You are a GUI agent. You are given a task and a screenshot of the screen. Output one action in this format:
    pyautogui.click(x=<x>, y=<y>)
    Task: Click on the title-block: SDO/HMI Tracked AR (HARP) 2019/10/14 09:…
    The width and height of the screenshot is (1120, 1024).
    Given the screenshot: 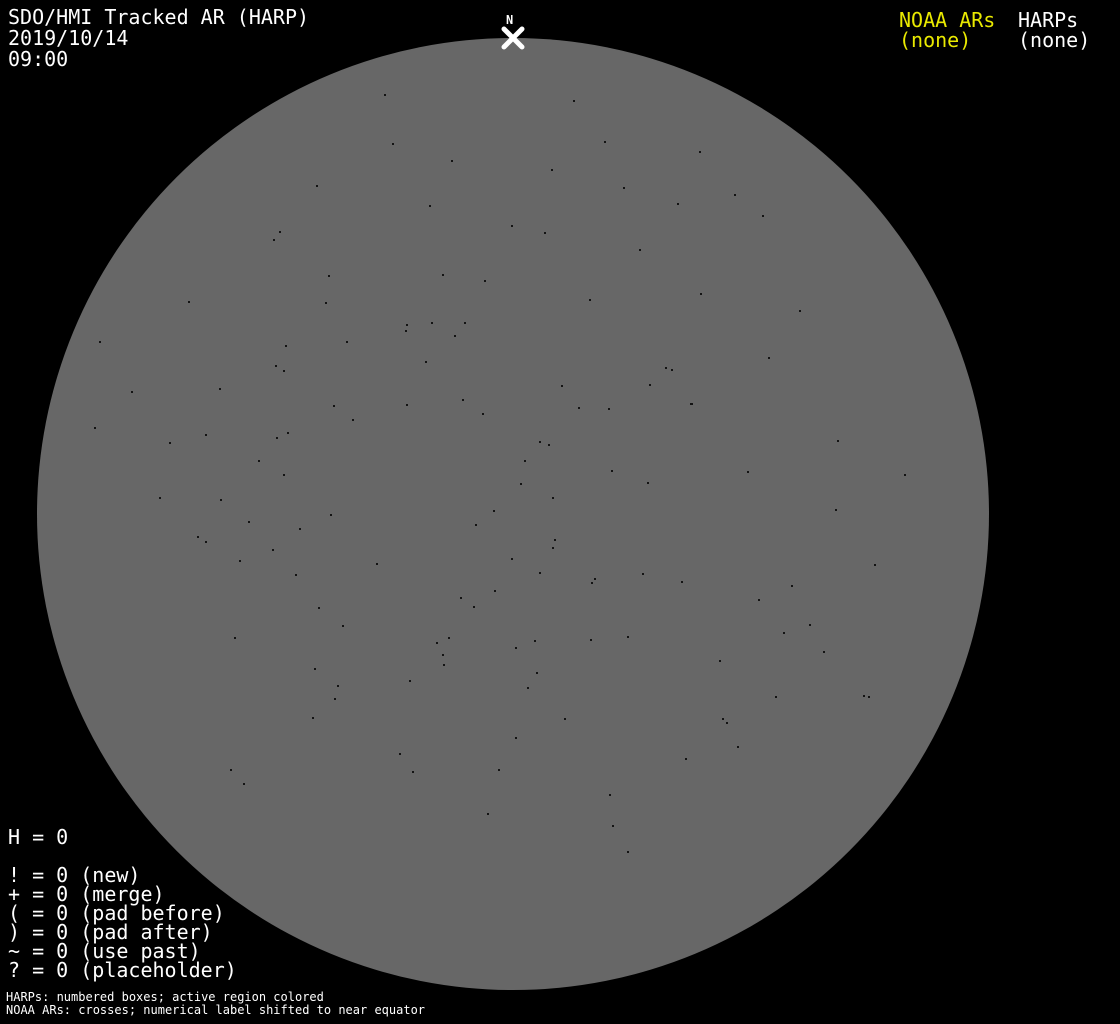 What is the action you would take?
    pyautogui.click(x=158, y=38)
    